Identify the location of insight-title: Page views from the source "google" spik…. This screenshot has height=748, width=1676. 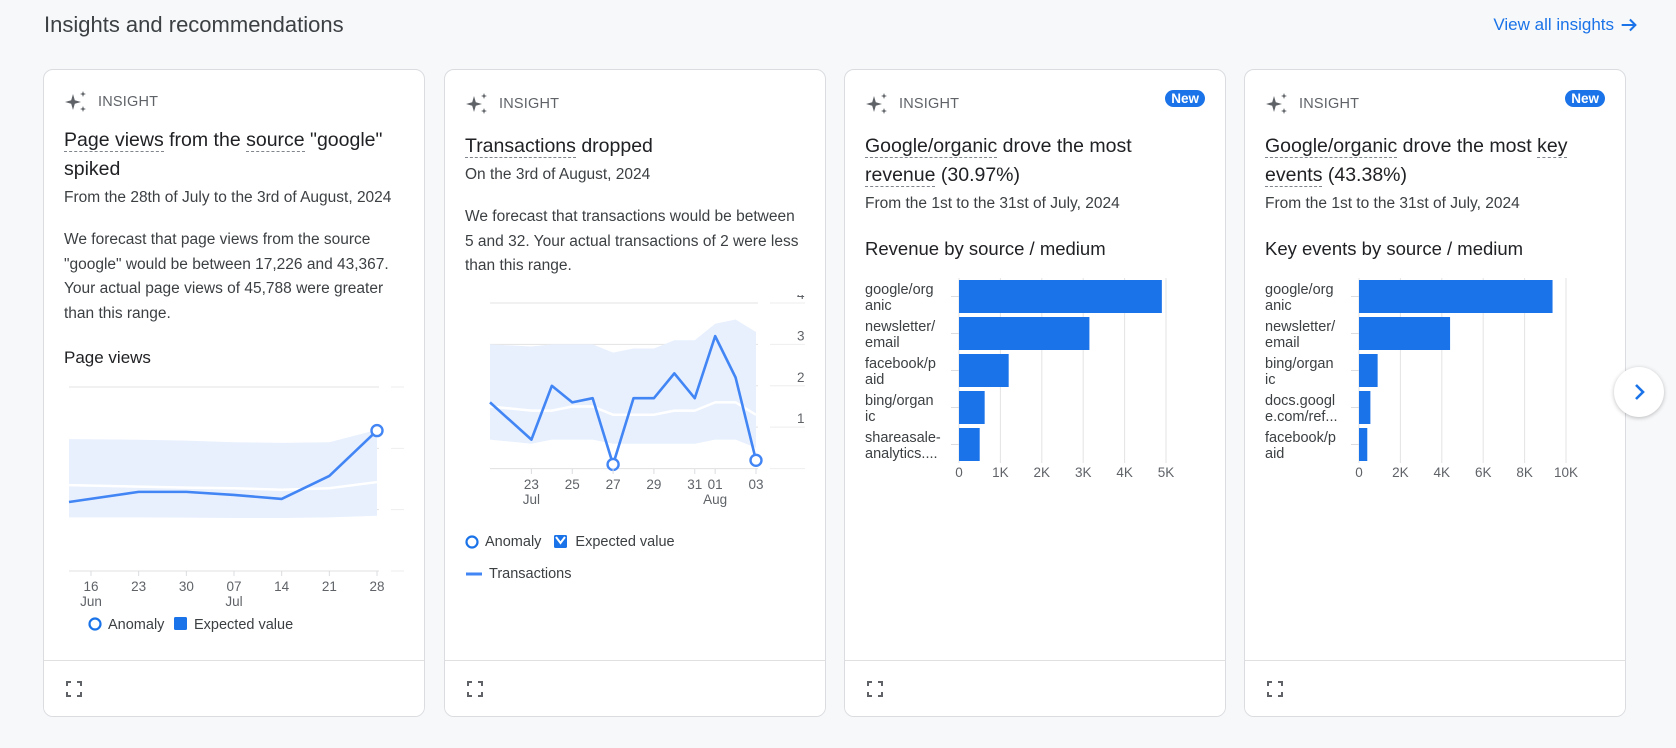
(223, 154).